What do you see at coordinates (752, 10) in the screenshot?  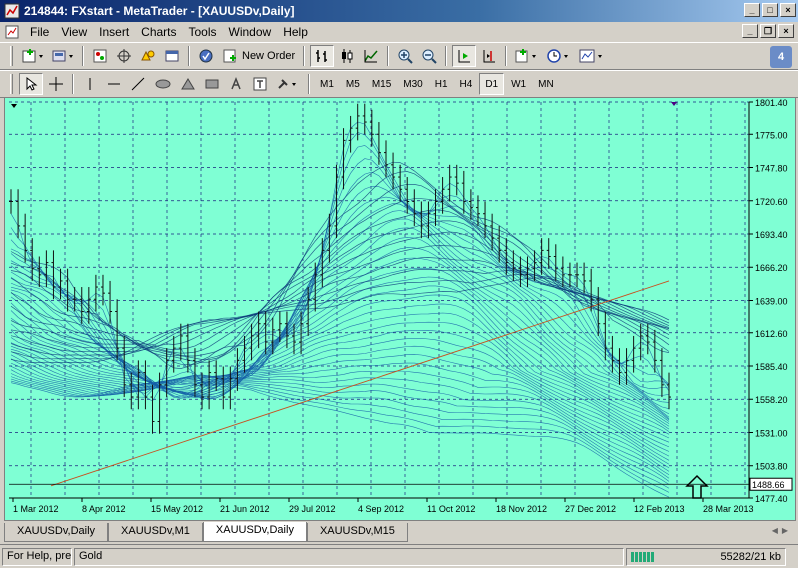 I see `minimize-button: _` at bounding box center [752, 10].